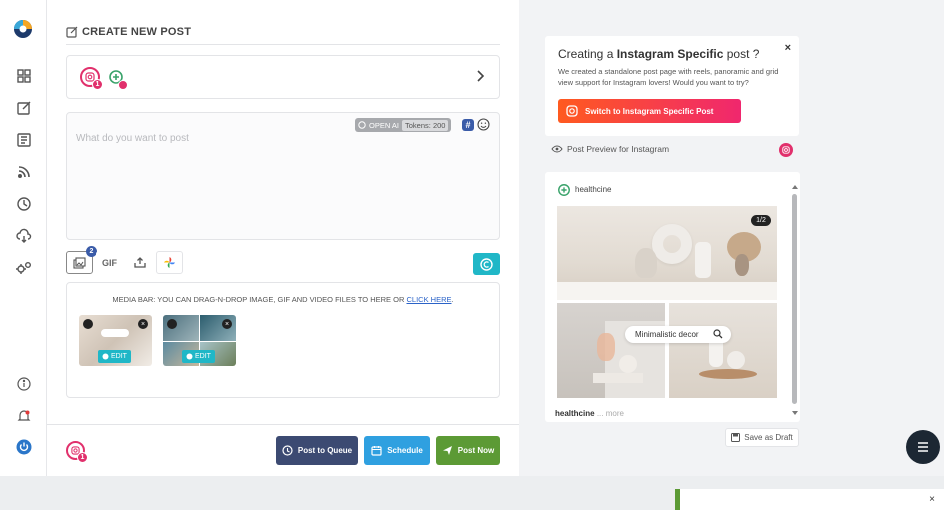  What do you see at coordinates (678, 334) in the screenshot?
I see `image-search-pill: Minimalistic decor` at bounding box center [678, 334].